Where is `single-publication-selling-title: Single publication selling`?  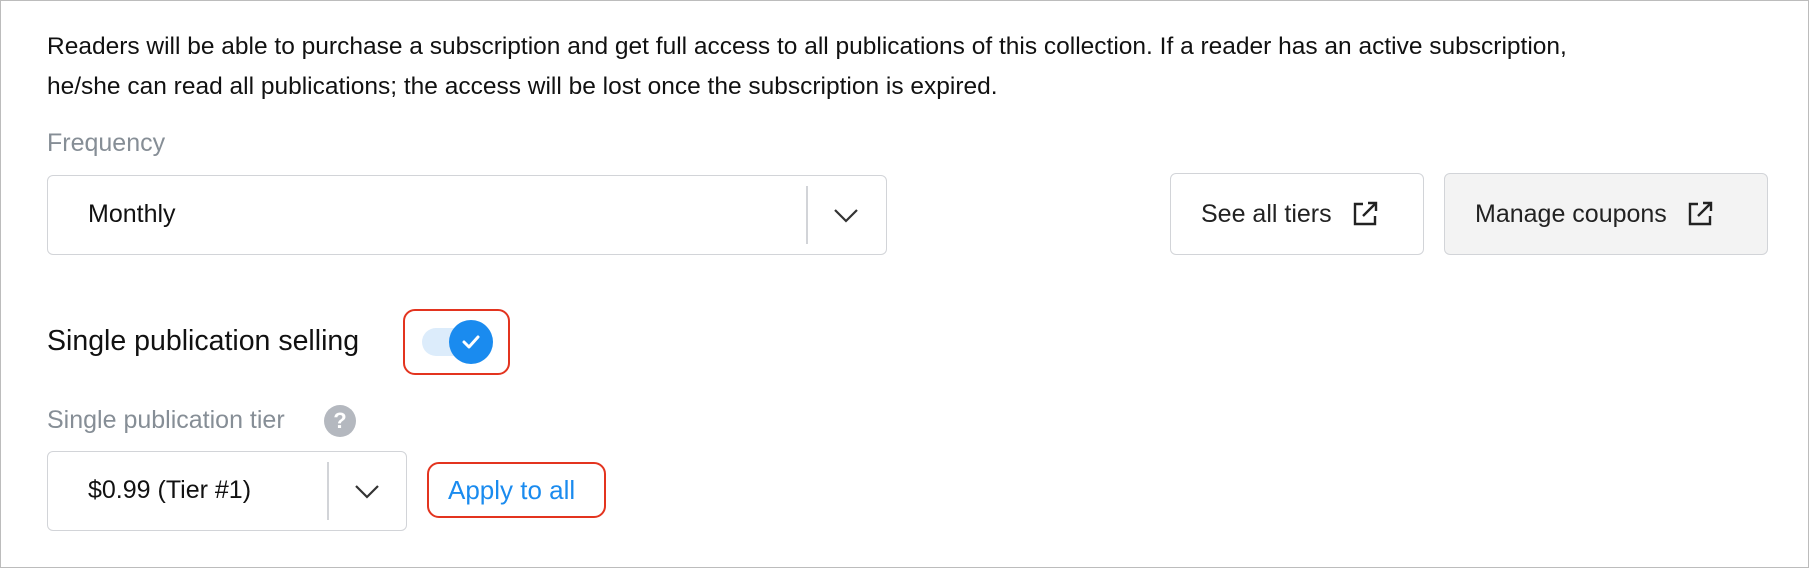 single-publication-selling-title: Single publication selling is located at coordinates (203, 341).